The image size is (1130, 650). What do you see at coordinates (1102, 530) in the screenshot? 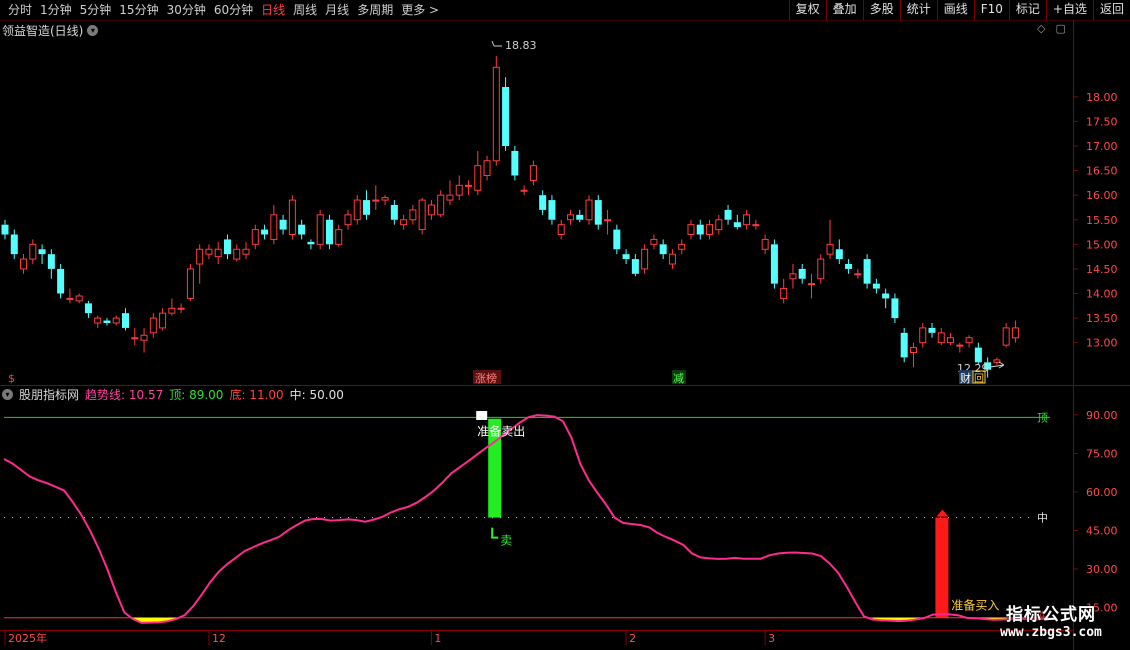
I see `indicator-tick-label: 45.00` at bounding box center [1102, 530].